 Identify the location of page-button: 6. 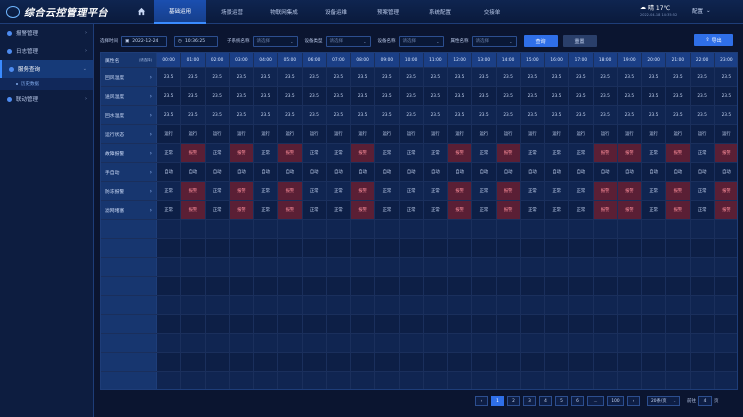
(577, 401).